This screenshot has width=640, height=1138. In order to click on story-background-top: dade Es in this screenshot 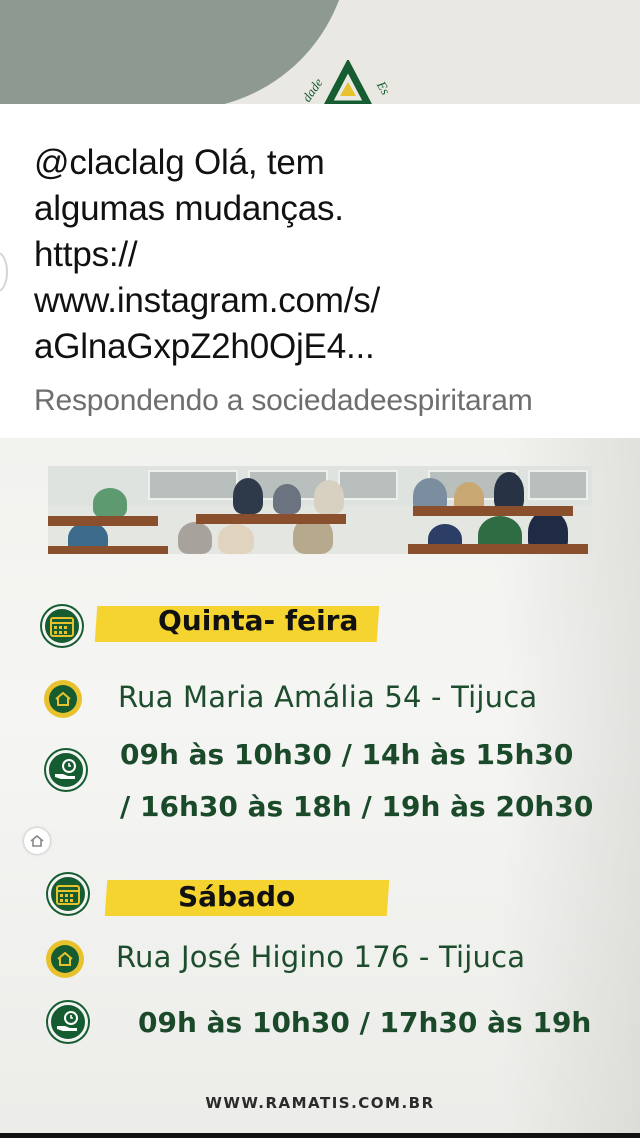, I will do `click(320, 52)`.